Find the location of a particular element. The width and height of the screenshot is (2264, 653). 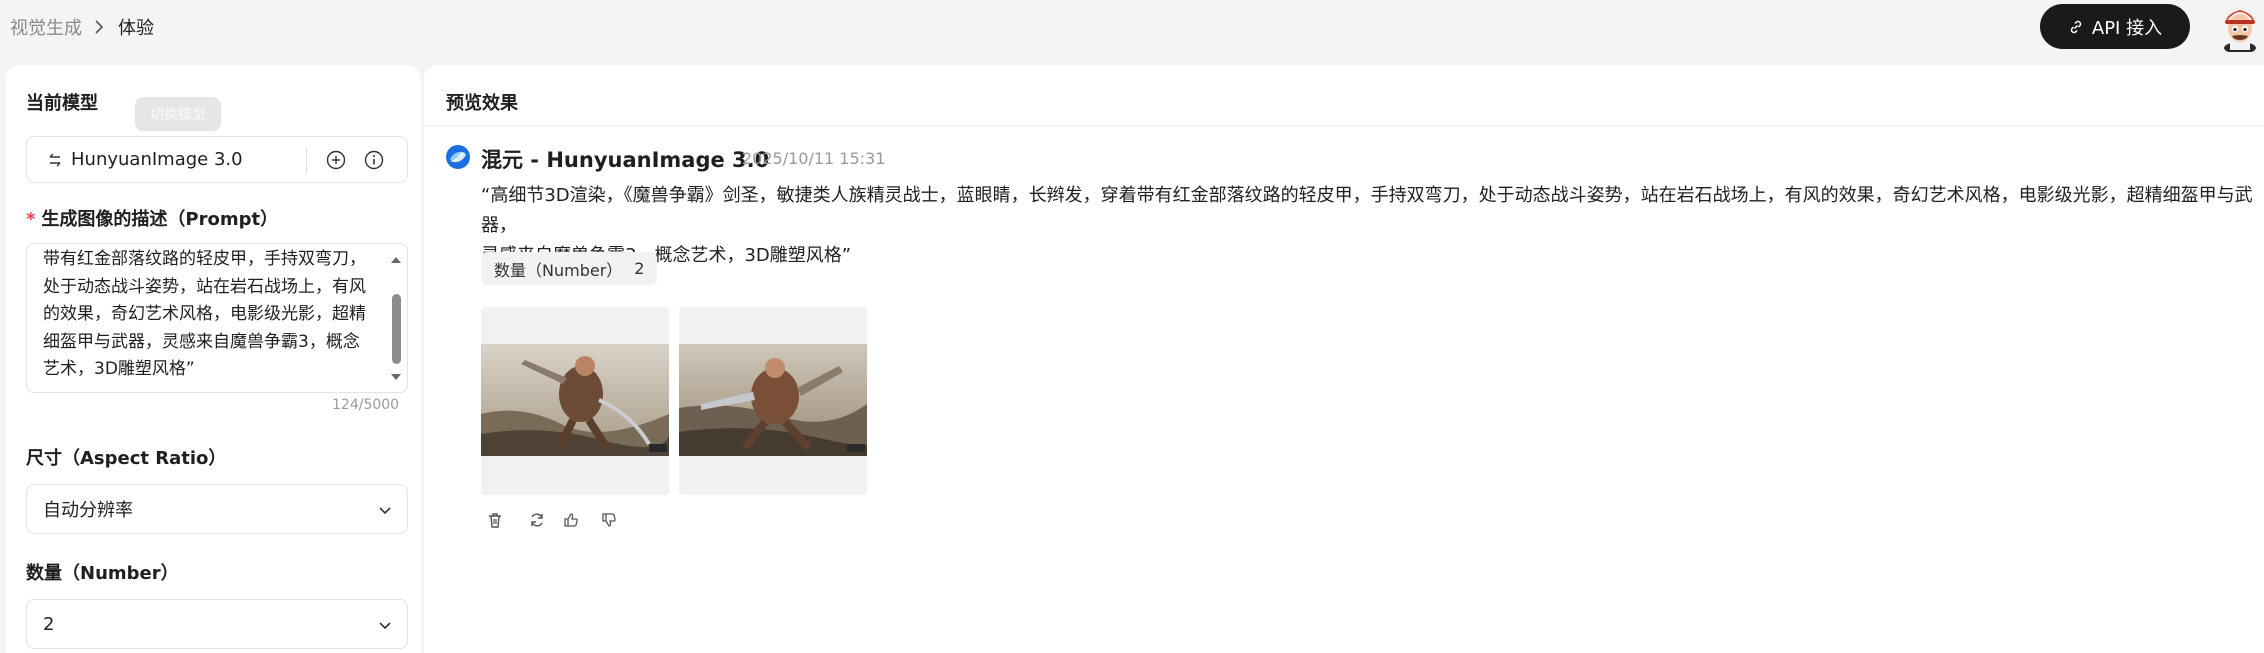

api-access-button: API 接入 is located at coordinates (2115, 26).